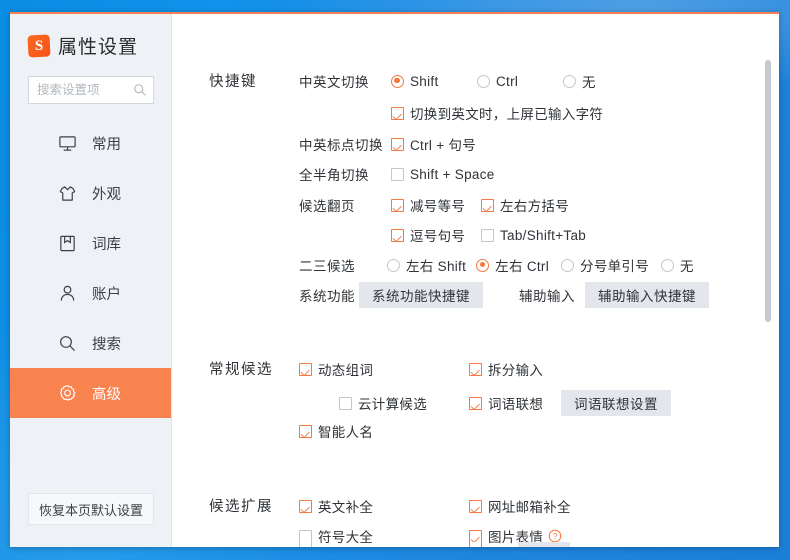 The width and height of the screenshot is (790, 560). I want to click on sidebar-item-dictionary: 词库, so click(90, 243).